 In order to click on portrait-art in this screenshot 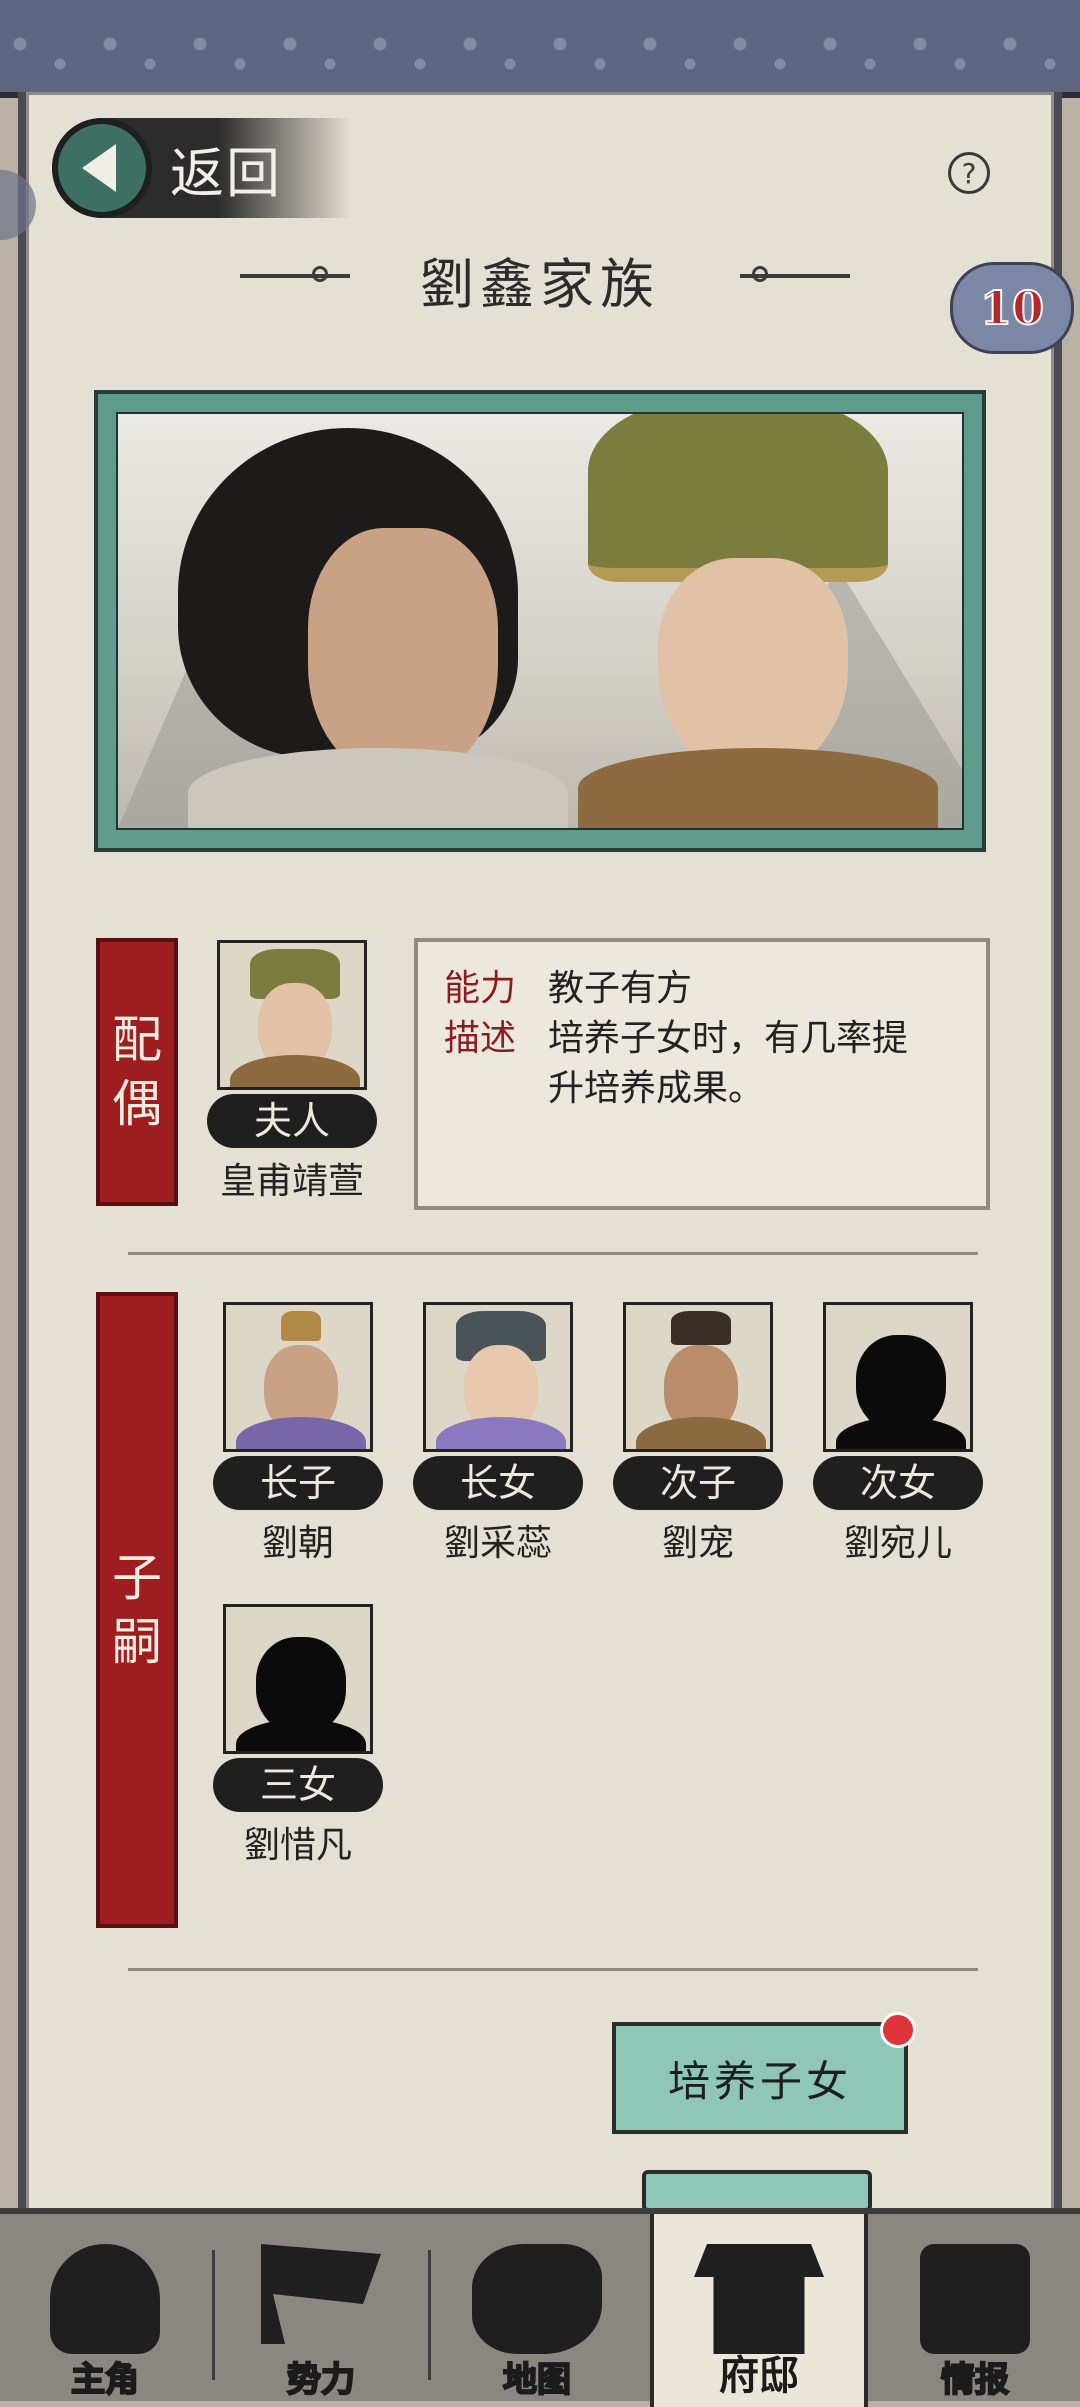, I will do `click(540, 621)`.